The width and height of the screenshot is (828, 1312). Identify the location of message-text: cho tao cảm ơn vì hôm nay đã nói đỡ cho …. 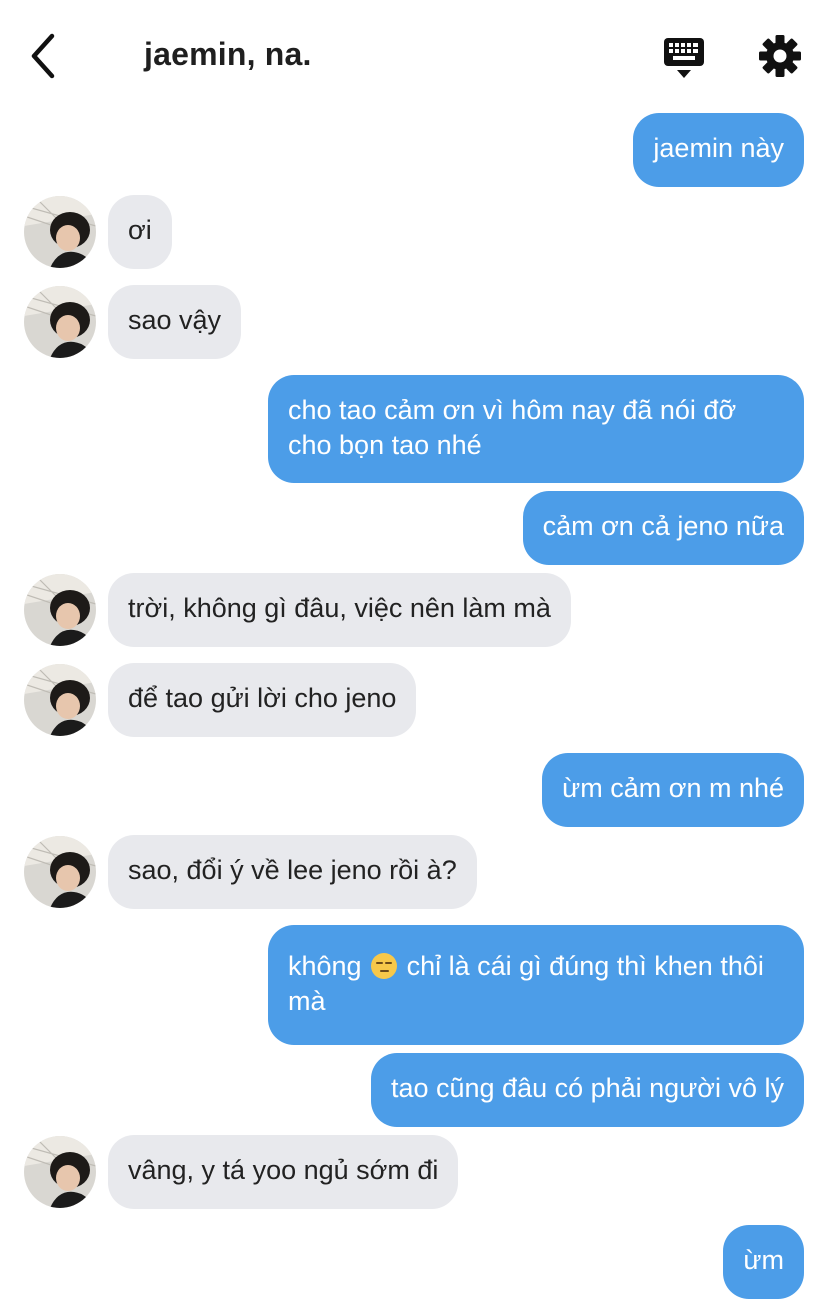
(512, 427).